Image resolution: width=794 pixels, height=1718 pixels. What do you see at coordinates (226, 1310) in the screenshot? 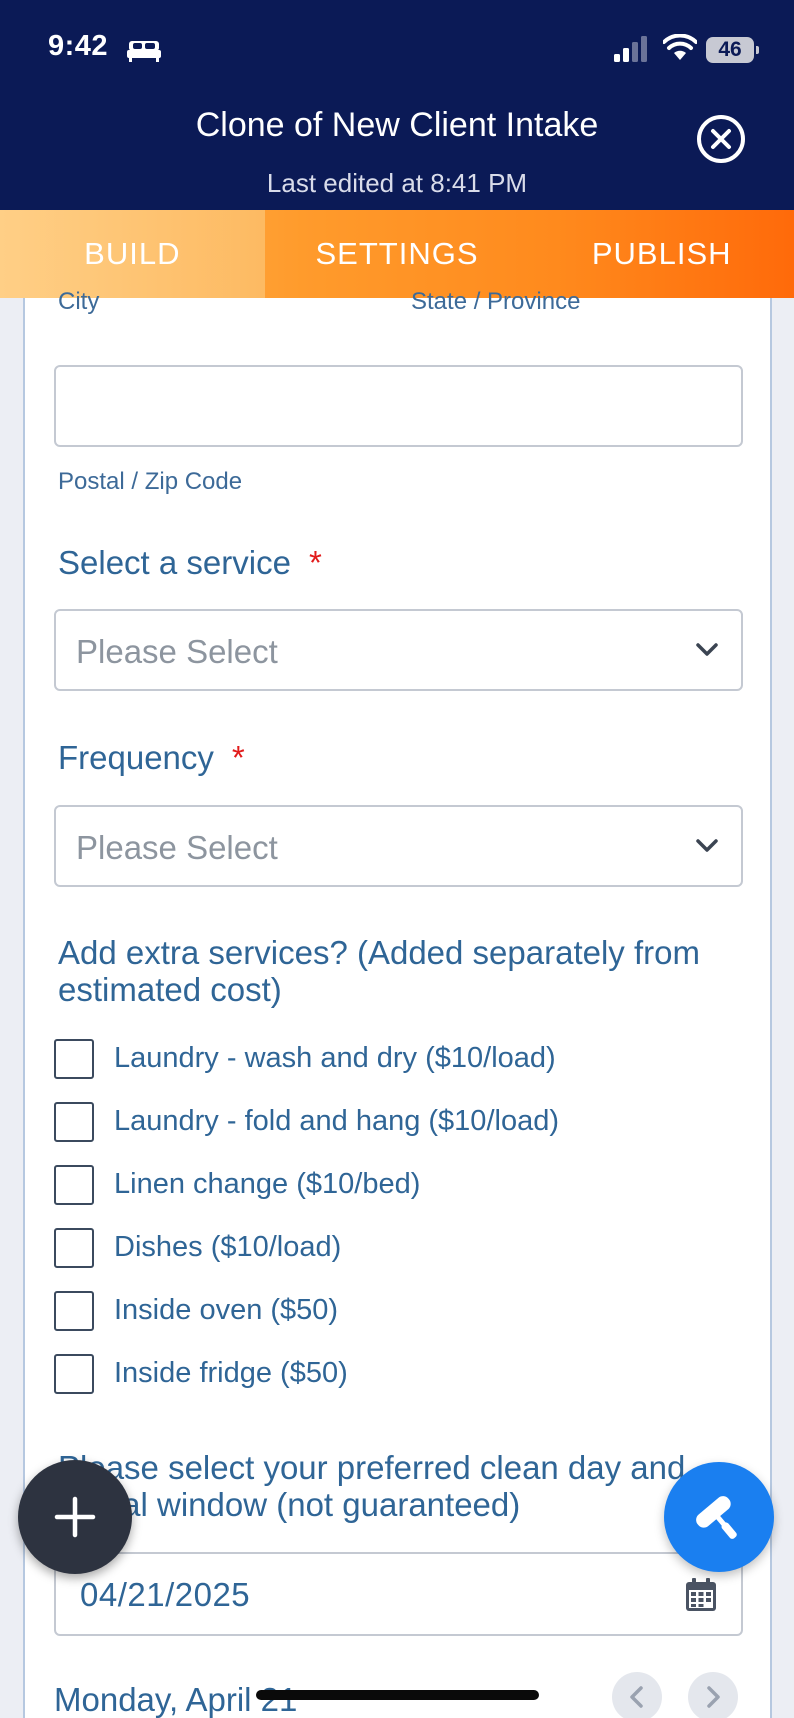
I see `option-label: Inside oven ($50)` at bounding box center [226, 1310].